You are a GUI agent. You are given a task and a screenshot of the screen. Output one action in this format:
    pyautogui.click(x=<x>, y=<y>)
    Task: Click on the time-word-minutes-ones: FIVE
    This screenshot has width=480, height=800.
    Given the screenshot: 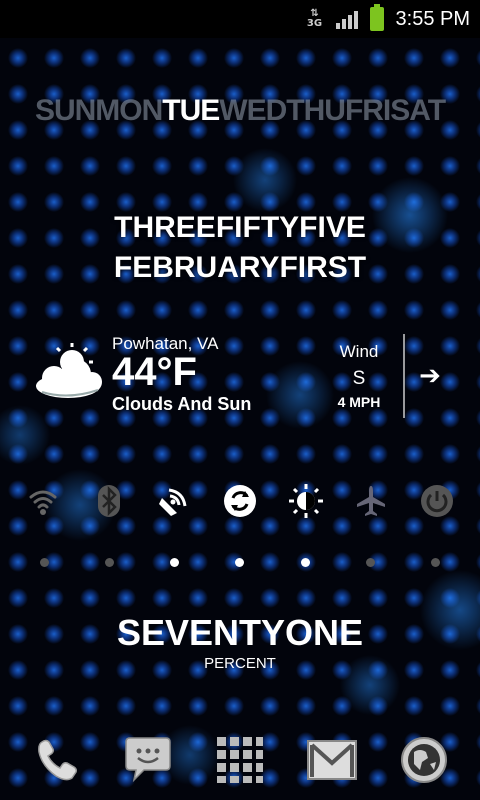 What is the action you would take?
    pyautogui.click(x=332, y=227)
    